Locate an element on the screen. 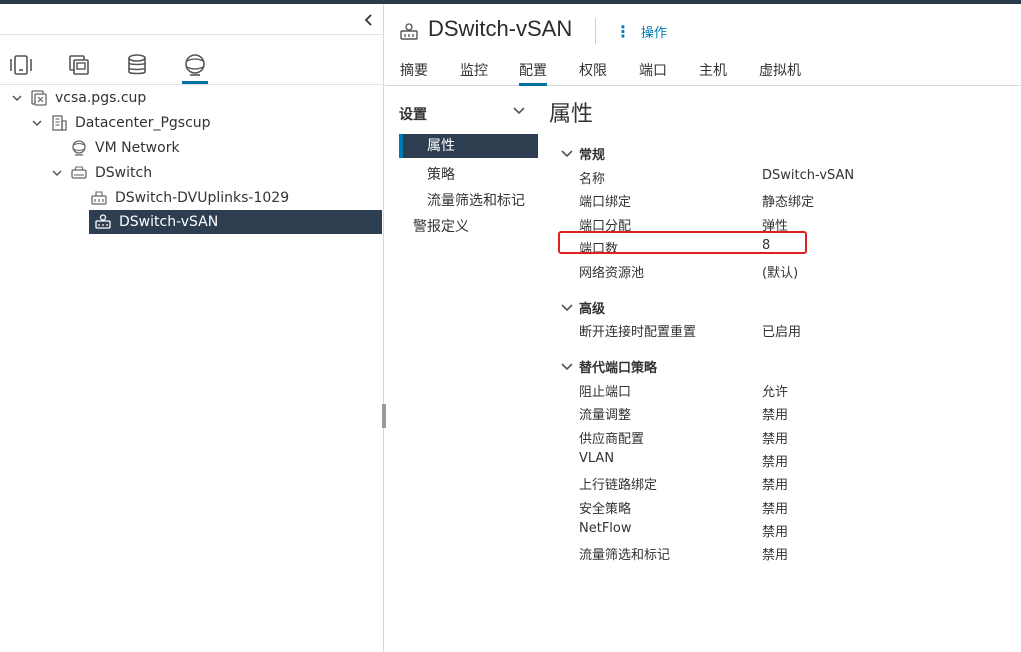 The height and width of the screenshot is (652, 1021). tree-node-dswitch: DSwitch is located at coordinates (101, 173).